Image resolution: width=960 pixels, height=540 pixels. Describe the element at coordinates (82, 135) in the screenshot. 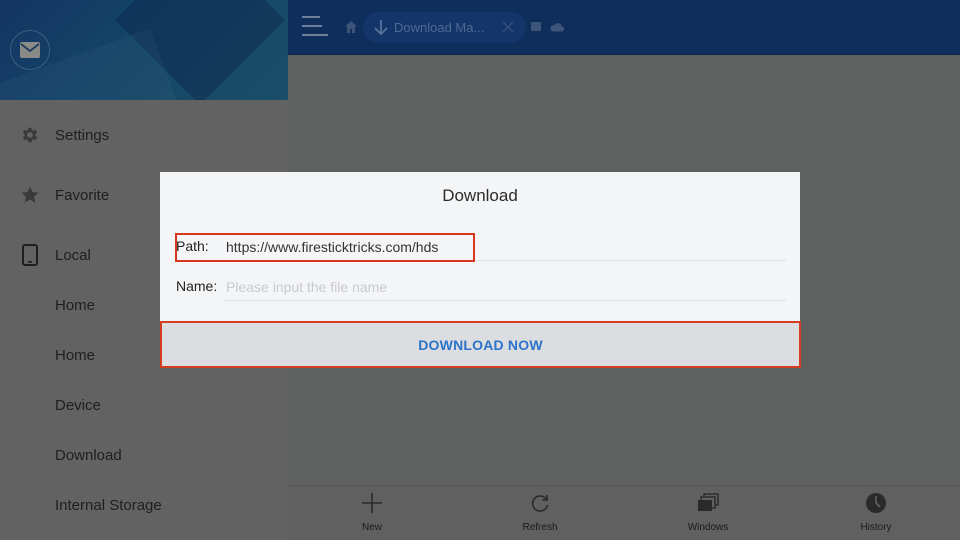

I see `sidebar-item-label: Settings` at that location.